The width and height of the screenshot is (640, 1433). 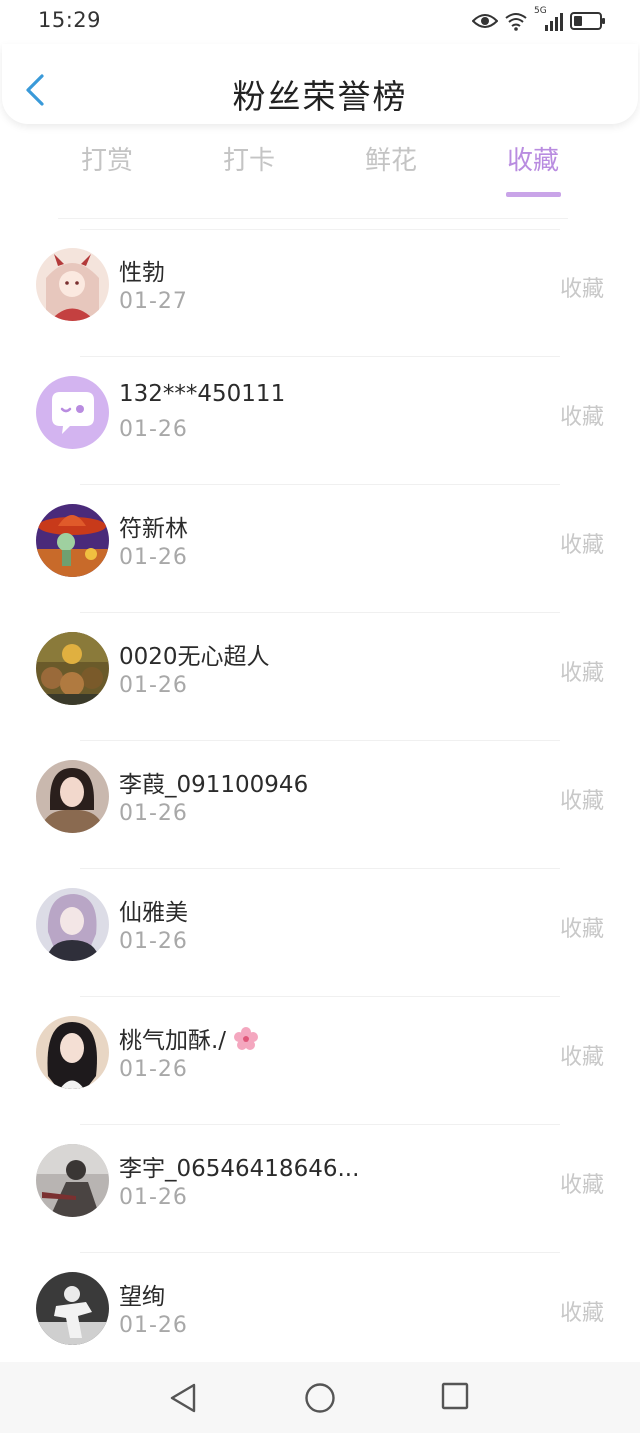 I want to click on battery-icon, so click(x=587, y=21).